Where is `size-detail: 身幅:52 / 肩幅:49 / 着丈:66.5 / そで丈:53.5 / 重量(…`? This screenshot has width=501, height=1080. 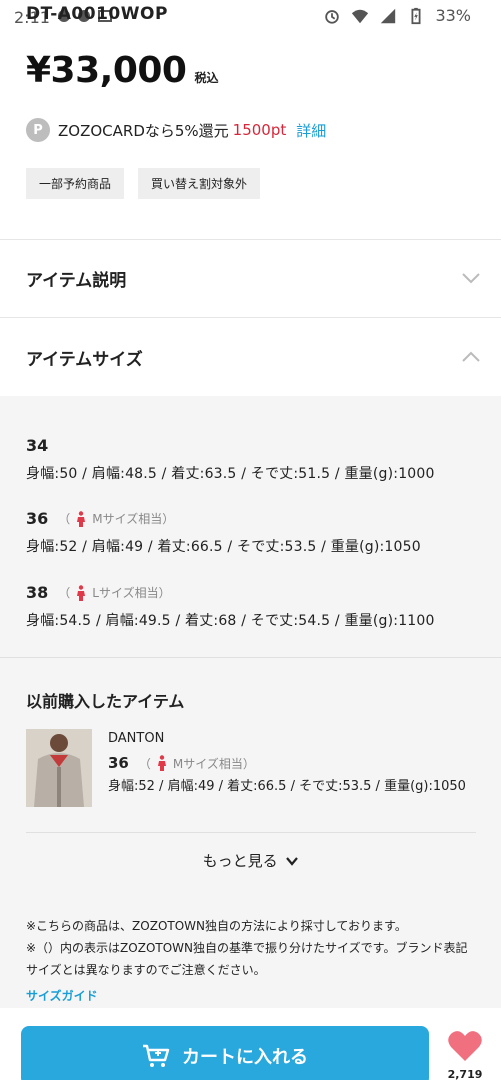 size-detail: 身幅:52 / 肩幅:49 / 着丈:66.5 / そで丈:53.5 / 重量(… is located at coordinates (223, 547).